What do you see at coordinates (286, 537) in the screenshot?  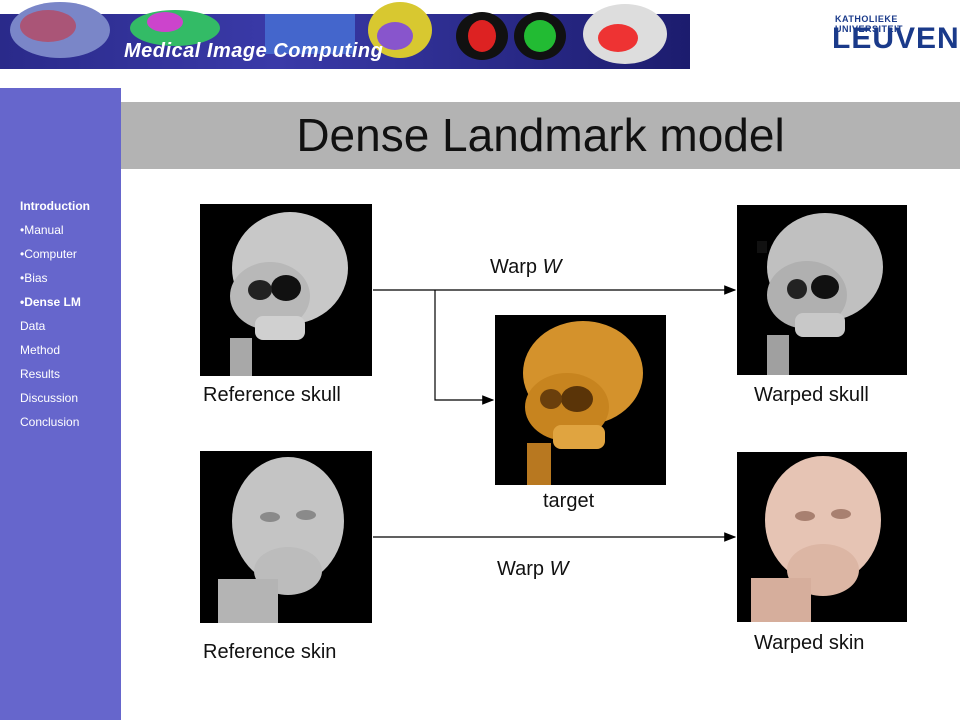 I see `reference-skin-image` at bounding box center [286, 537].